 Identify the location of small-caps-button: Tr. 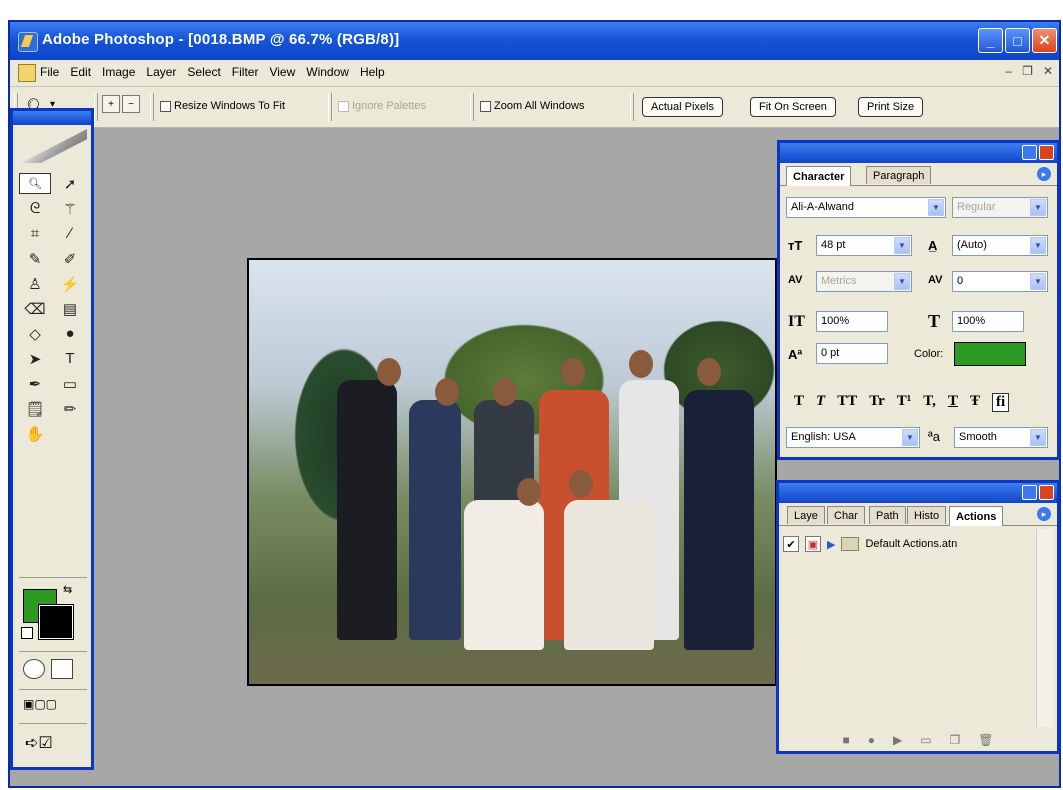
(877, 402).